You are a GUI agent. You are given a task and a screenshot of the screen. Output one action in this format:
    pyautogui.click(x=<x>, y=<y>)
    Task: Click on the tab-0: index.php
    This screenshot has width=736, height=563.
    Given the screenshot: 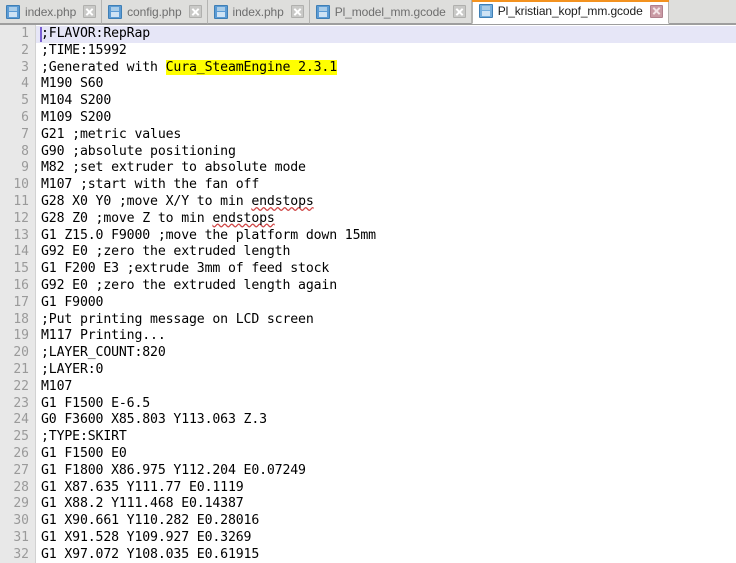 What is the action you would take?
    pyautogui.click(x=51, y=12)
    